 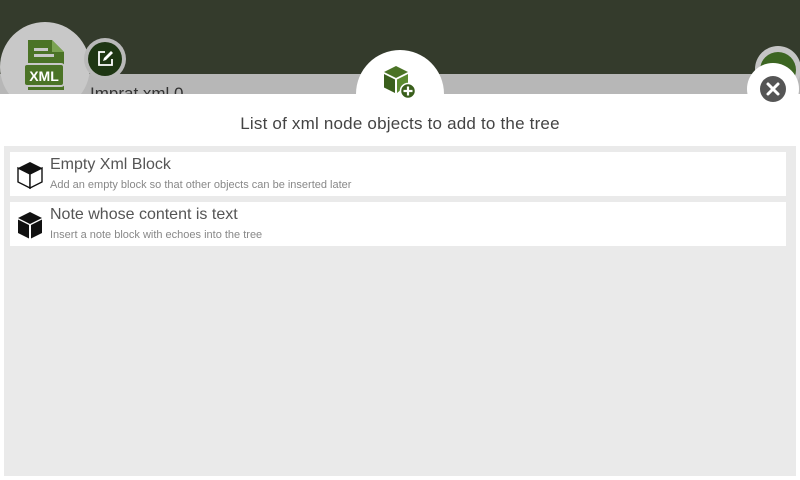 What do you see at coordinates (400, 83) in the screenshot?
I see `cube-add-icon` at bounding box center [400, 83].